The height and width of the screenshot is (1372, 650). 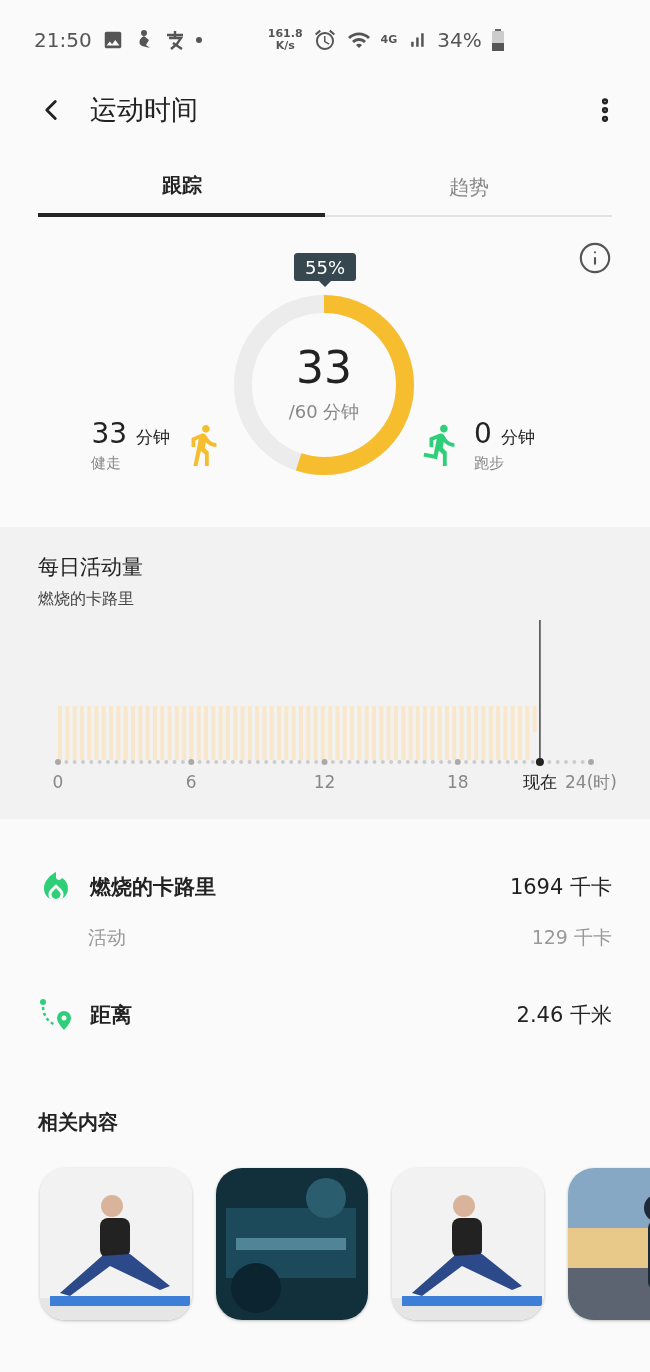 I want to click on alarm-icon, so click(x=324, y=40).